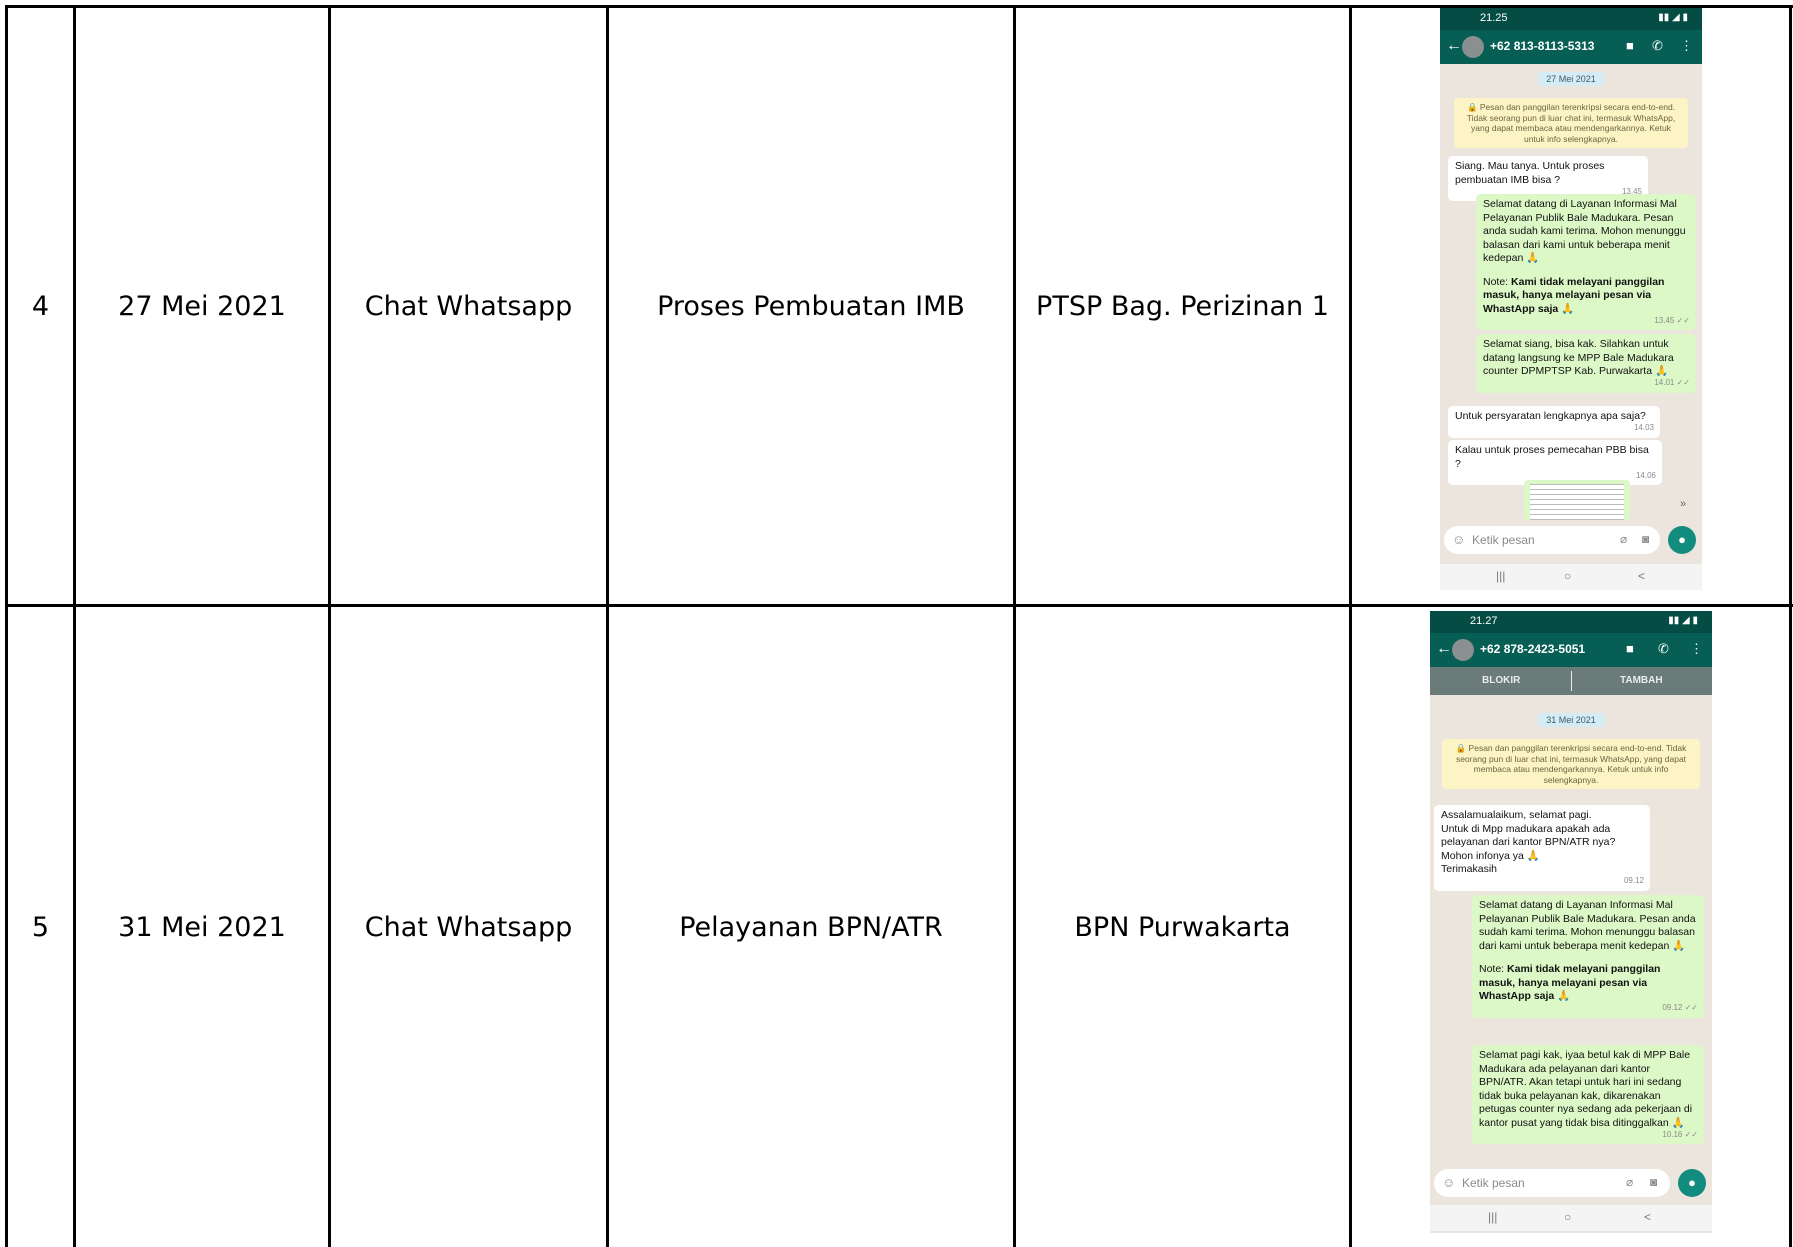  What do you see at coordinates (1680, 1134) in the screenshot?
I see `message-time: 10.16 ✓✓` at bounding box center [1680, 1134].